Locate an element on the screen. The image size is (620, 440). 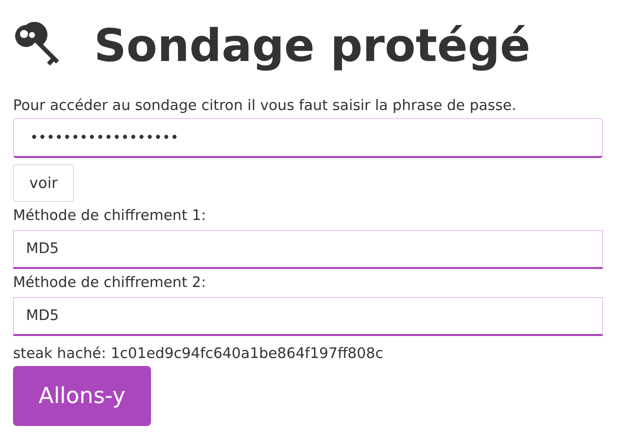
show-button: voir is located at coordinates (43, 183).